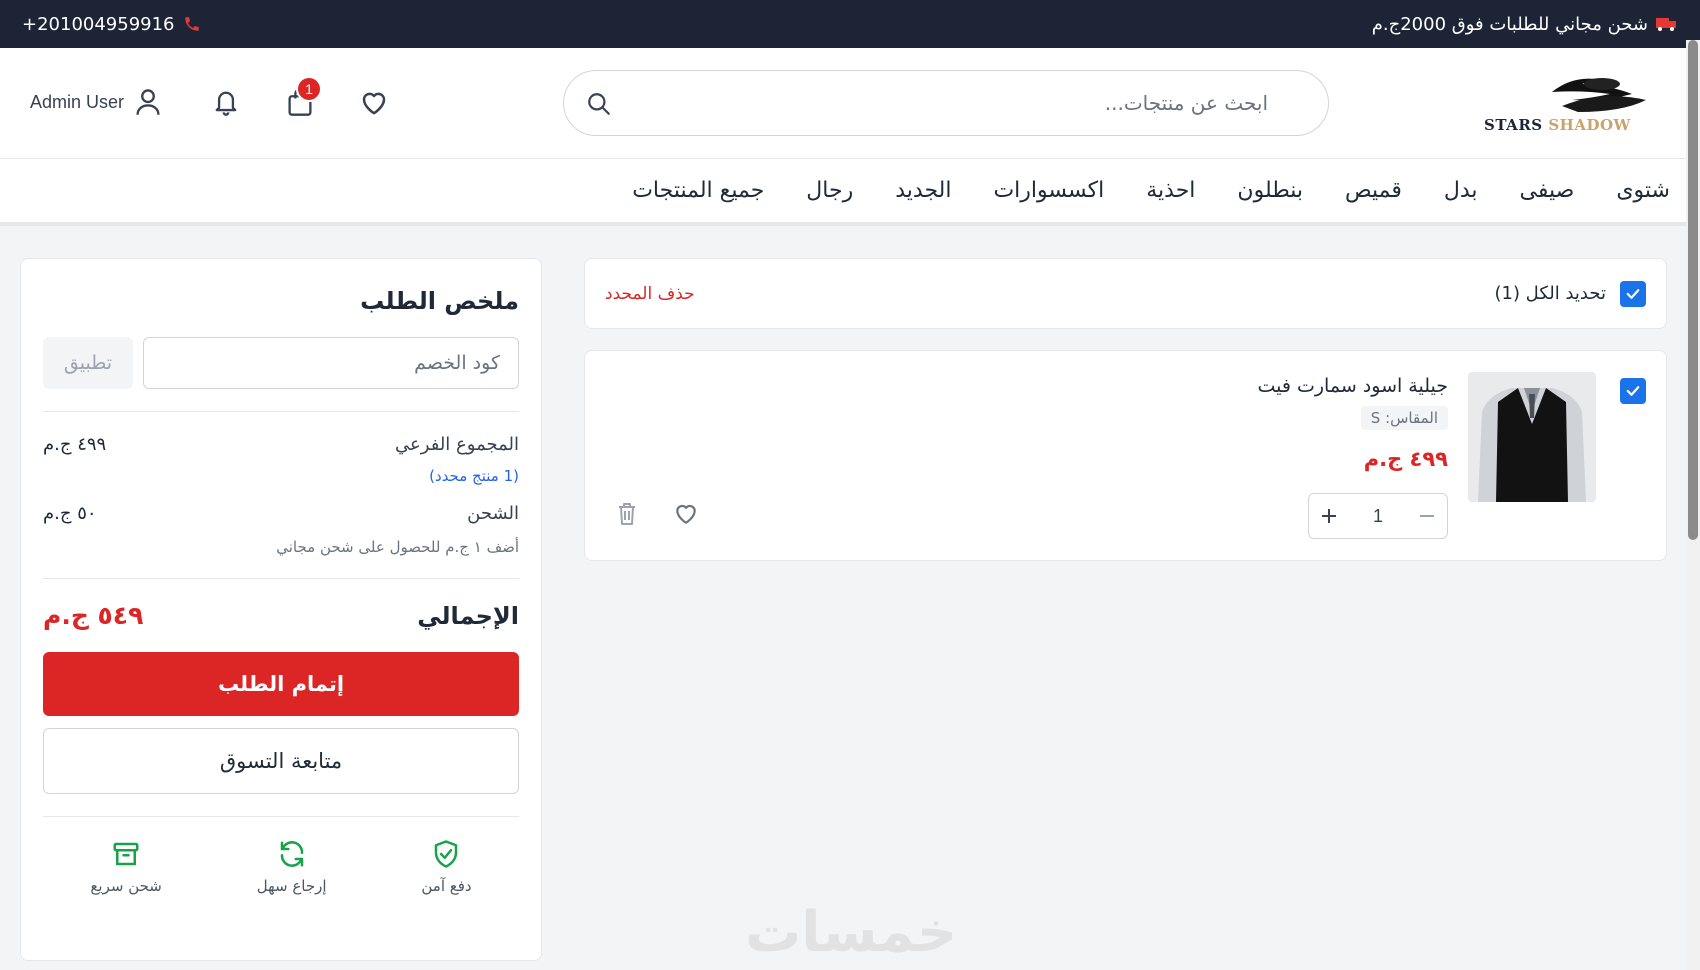  What do you see at coordinates (281, 684) in the screenshot?
I see `checkout-button: إتمام الطلب` at bounding box center [281, 684].